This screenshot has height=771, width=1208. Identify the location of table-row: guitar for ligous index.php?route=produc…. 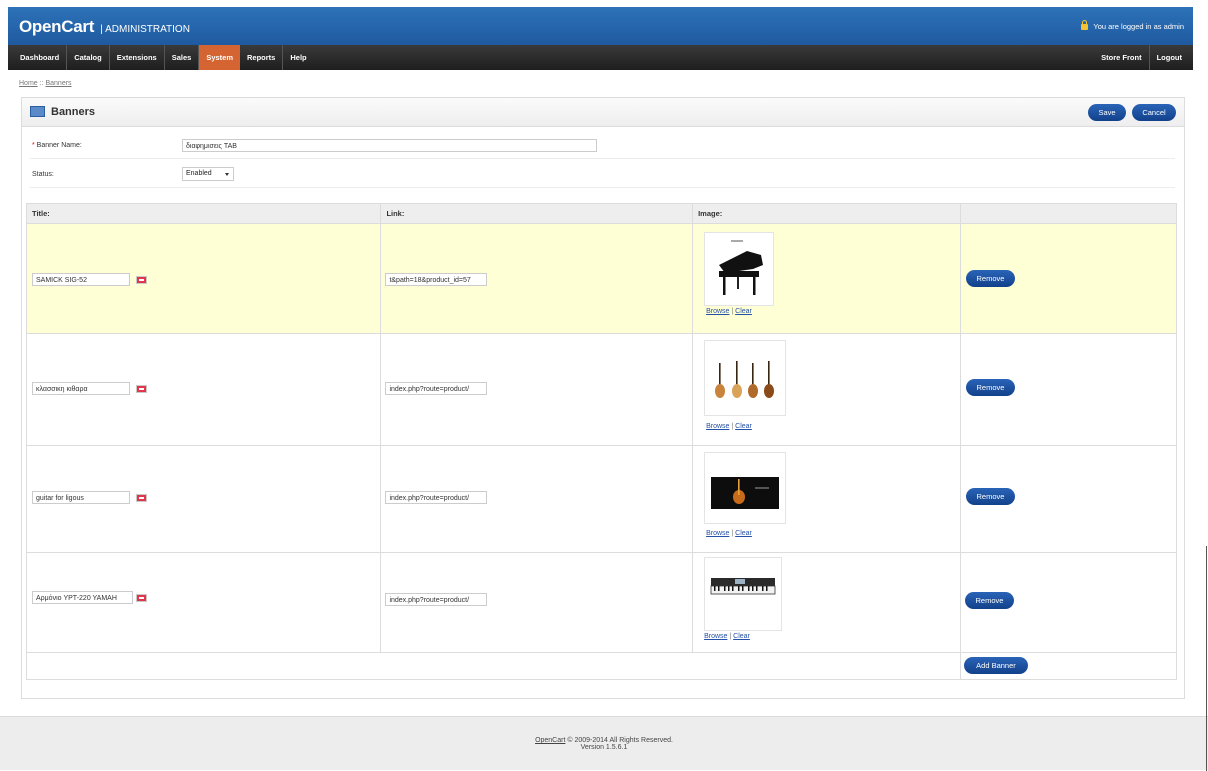
(601, 499).